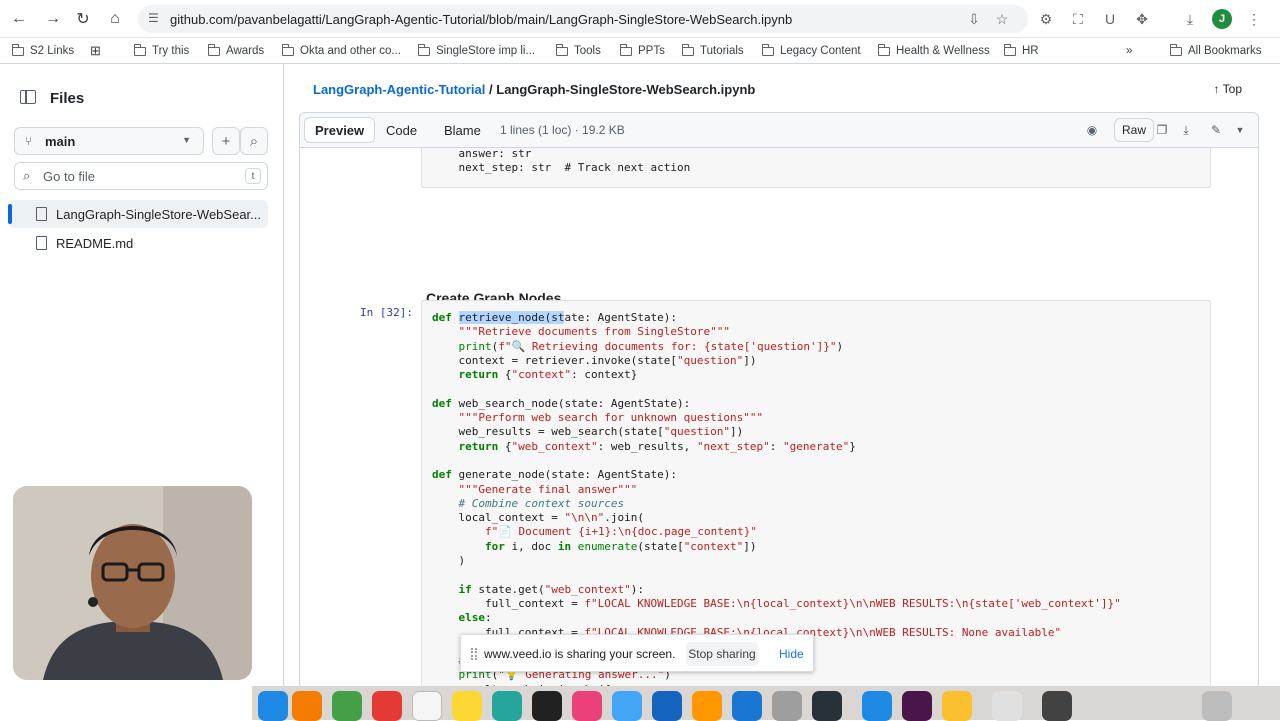 The height and width of the screenshot is (721, 1280). Describe the element at coordinates (95, 51) in the screenshot. I see `apps-grid-icon: ⊞` at that location.